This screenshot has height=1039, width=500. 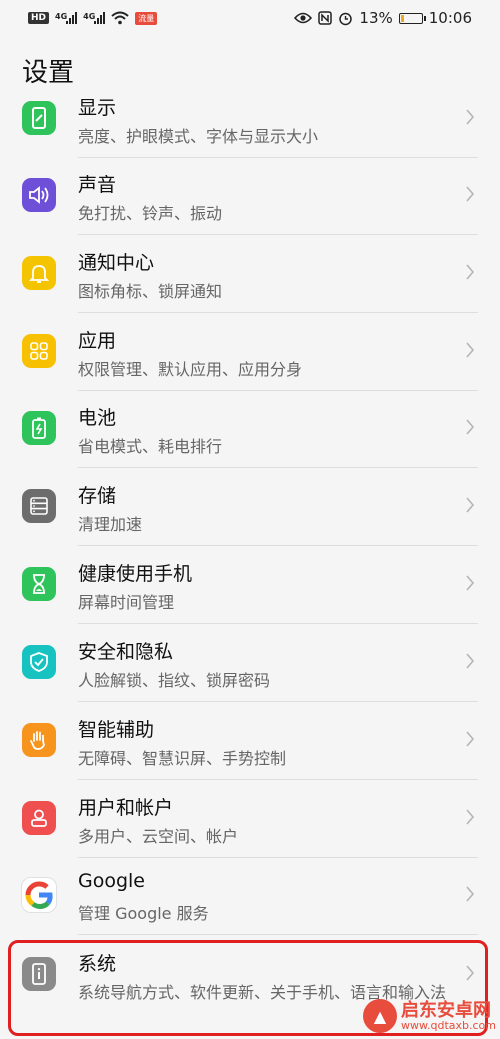 I want to click on settings-item-subtitle: 清理加速, so click(x=110, y=524).